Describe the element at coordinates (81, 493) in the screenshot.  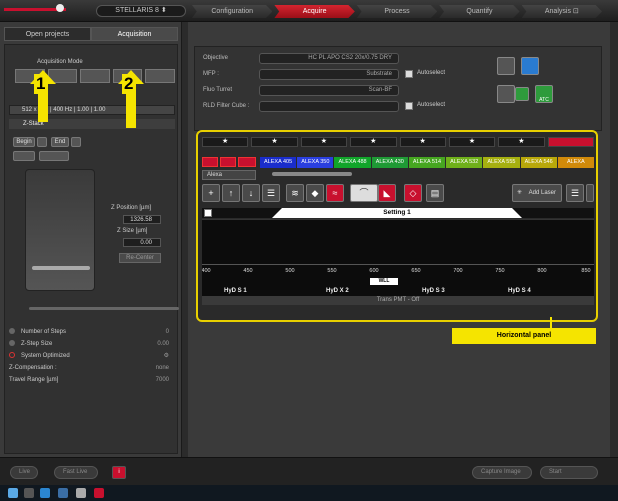
I see `app-icon` at that location.